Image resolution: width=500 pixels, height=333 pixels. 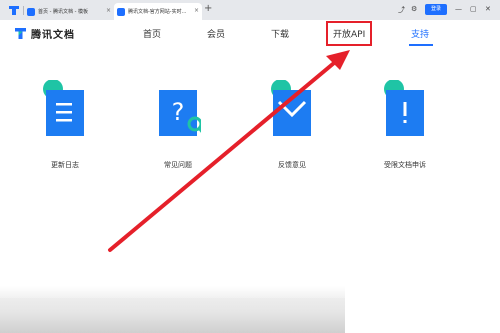 I want to click on login-button: 登录, so click(x=436, y=9).